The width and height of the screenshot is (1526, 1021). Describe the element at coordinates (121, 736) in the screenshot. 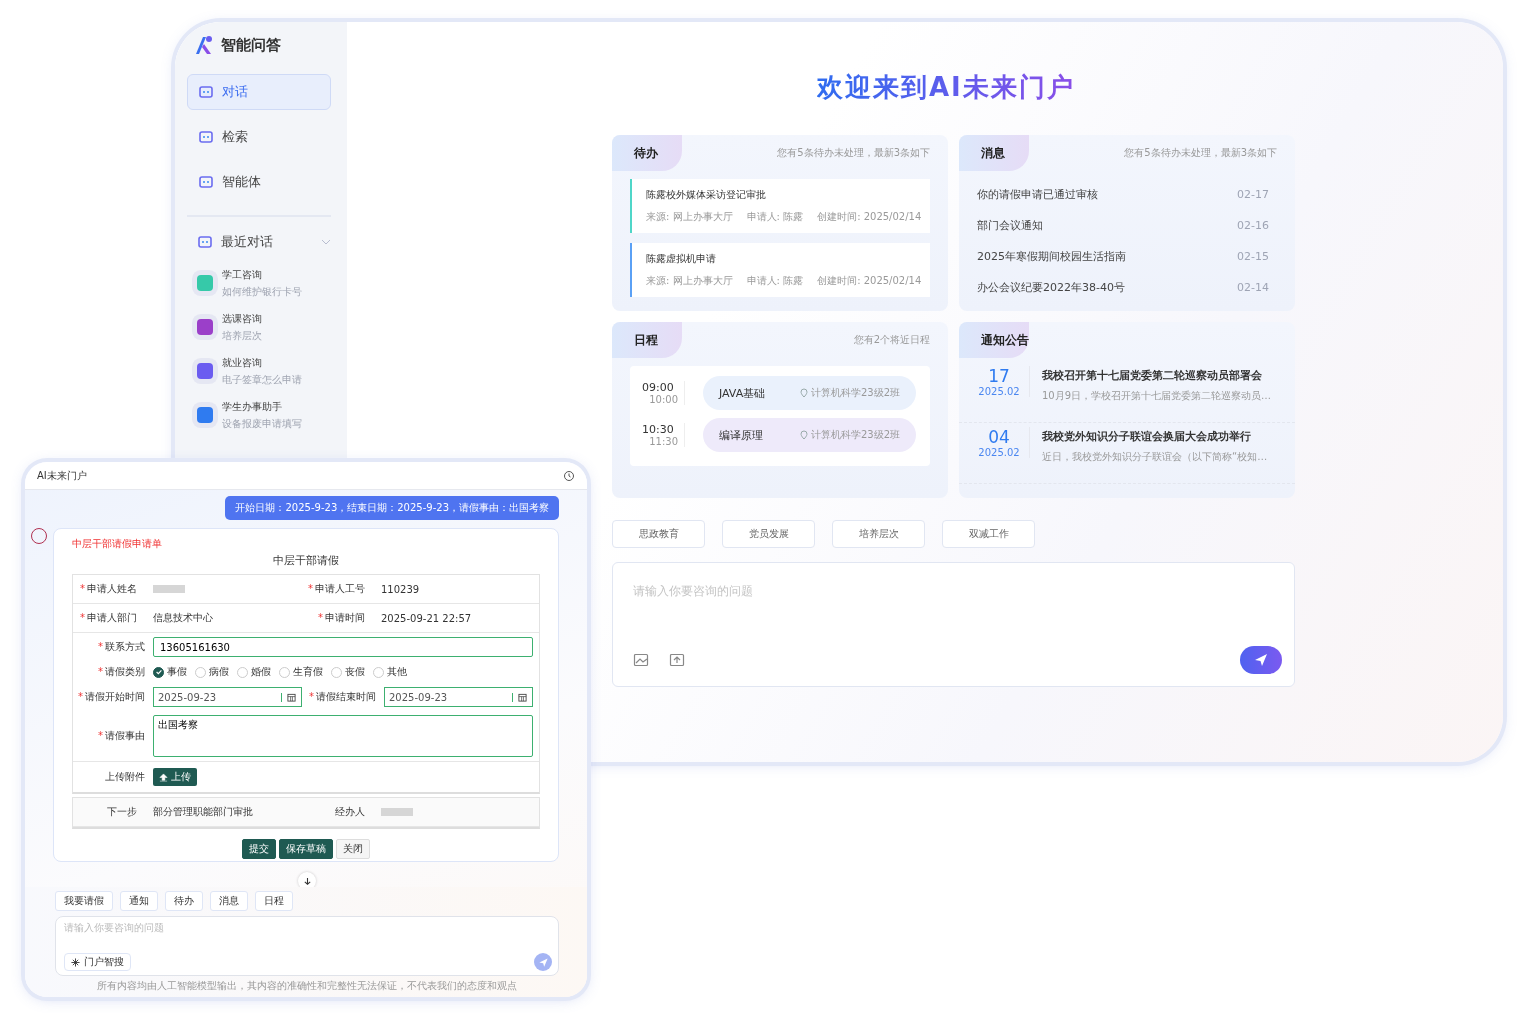

I see `field-label: * 请假事由` at that location.